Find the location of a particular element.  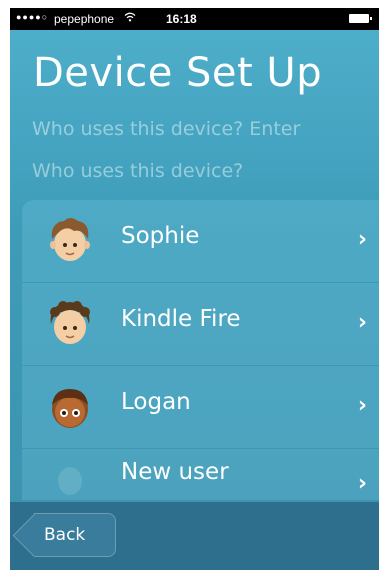

subtitle-line-2: Who uses this device? is located at coordinates (138, 171).